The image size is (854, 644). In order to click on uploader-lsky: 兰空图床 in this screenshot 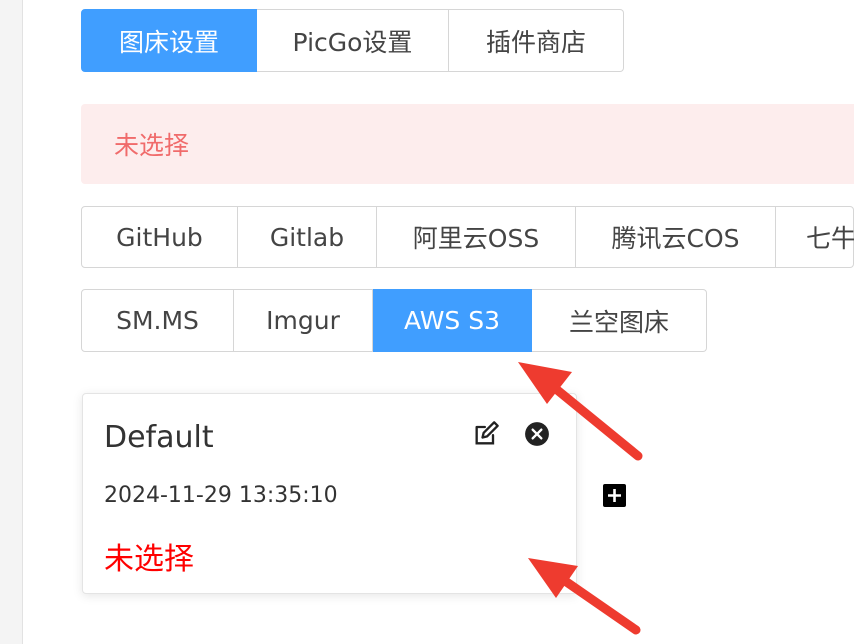, I will do `click(619, 320)`.